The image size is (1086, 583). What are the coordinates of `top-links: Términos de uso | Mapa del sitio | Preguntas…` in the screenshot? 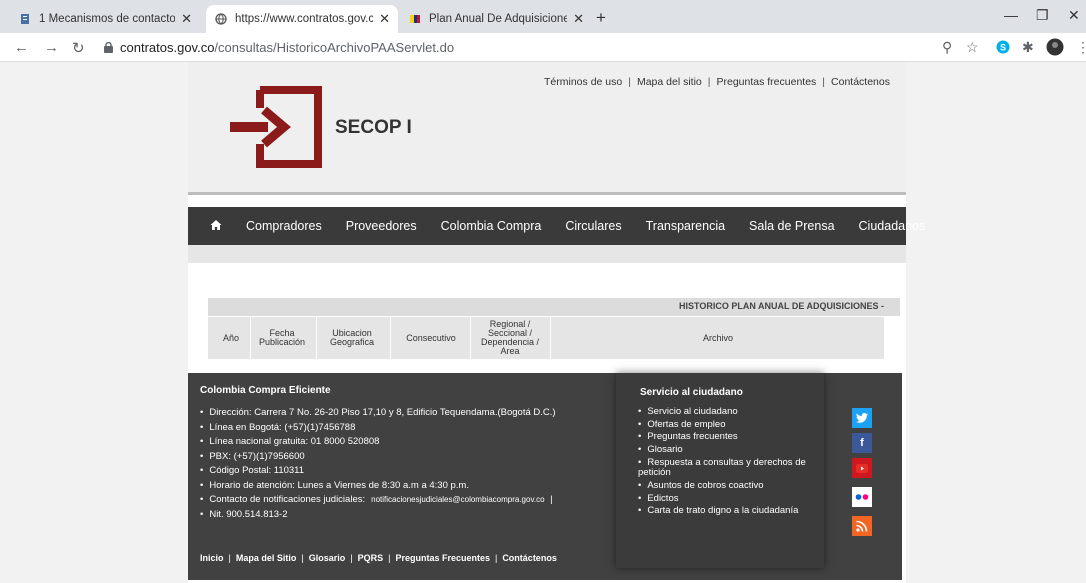 It's located at (717, 82).